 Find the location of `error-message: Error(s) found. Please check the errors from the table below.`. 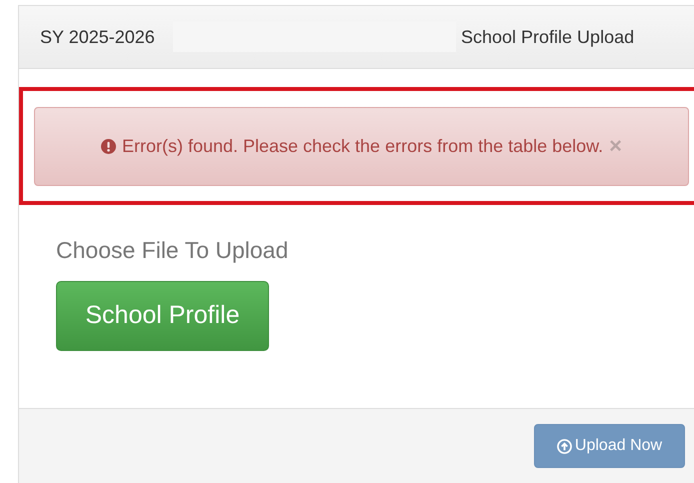

error-message: Error(s) found. Please check the errors from the table below. is located at coordinates (363, 146).